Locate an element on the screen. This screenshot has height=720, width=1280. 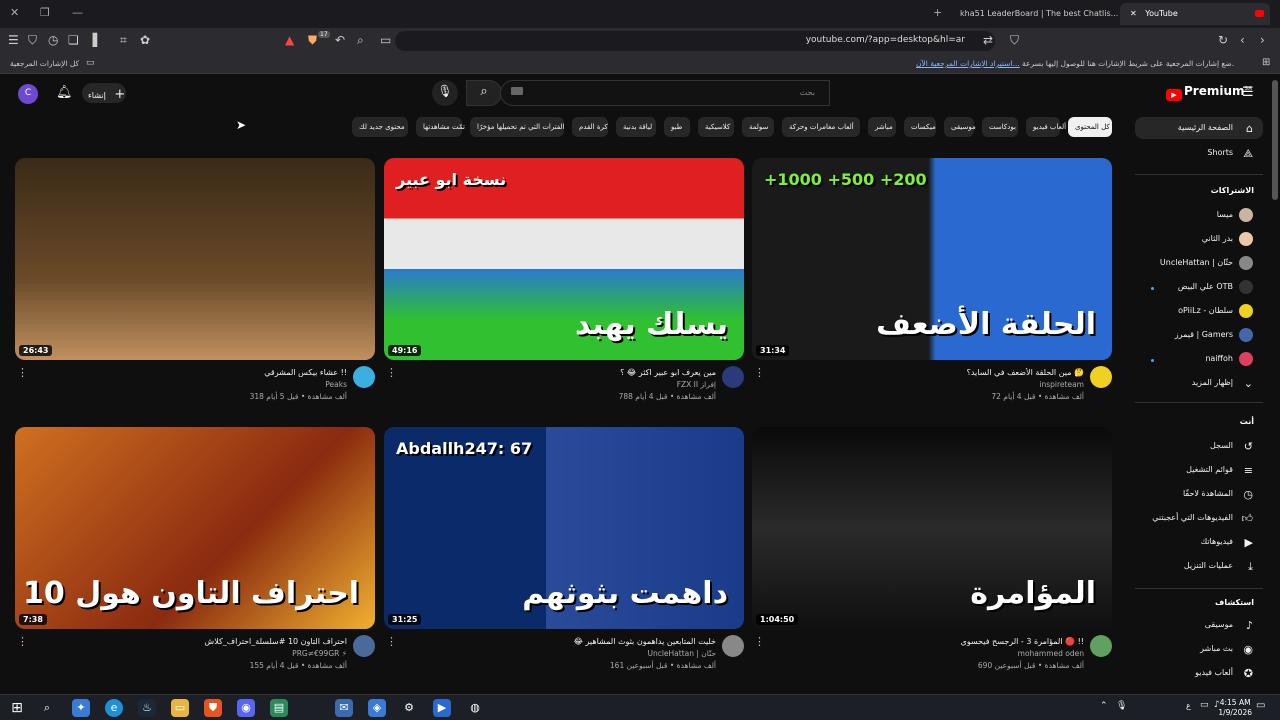
apps-grid-icon: ⊞ is located at coordinates (1266, 62).